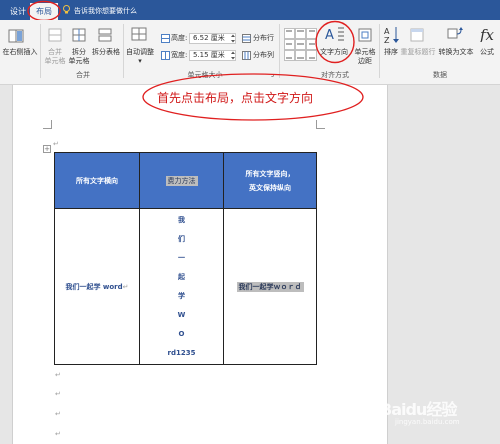  I want to click on sort-button: 排序, so click(391, 52).